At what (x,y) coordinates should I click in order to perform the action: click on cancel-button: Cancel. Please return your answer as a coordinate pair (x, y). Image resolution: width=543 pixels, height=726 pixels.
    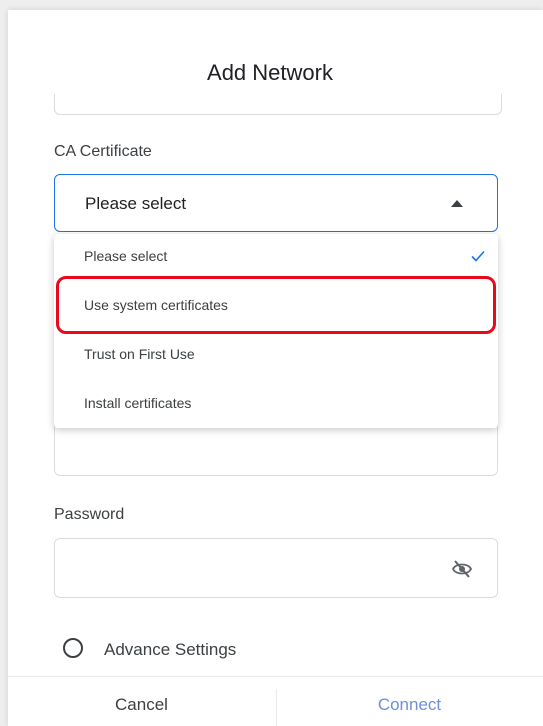
    Looking at the image, I should click on (141, 701).